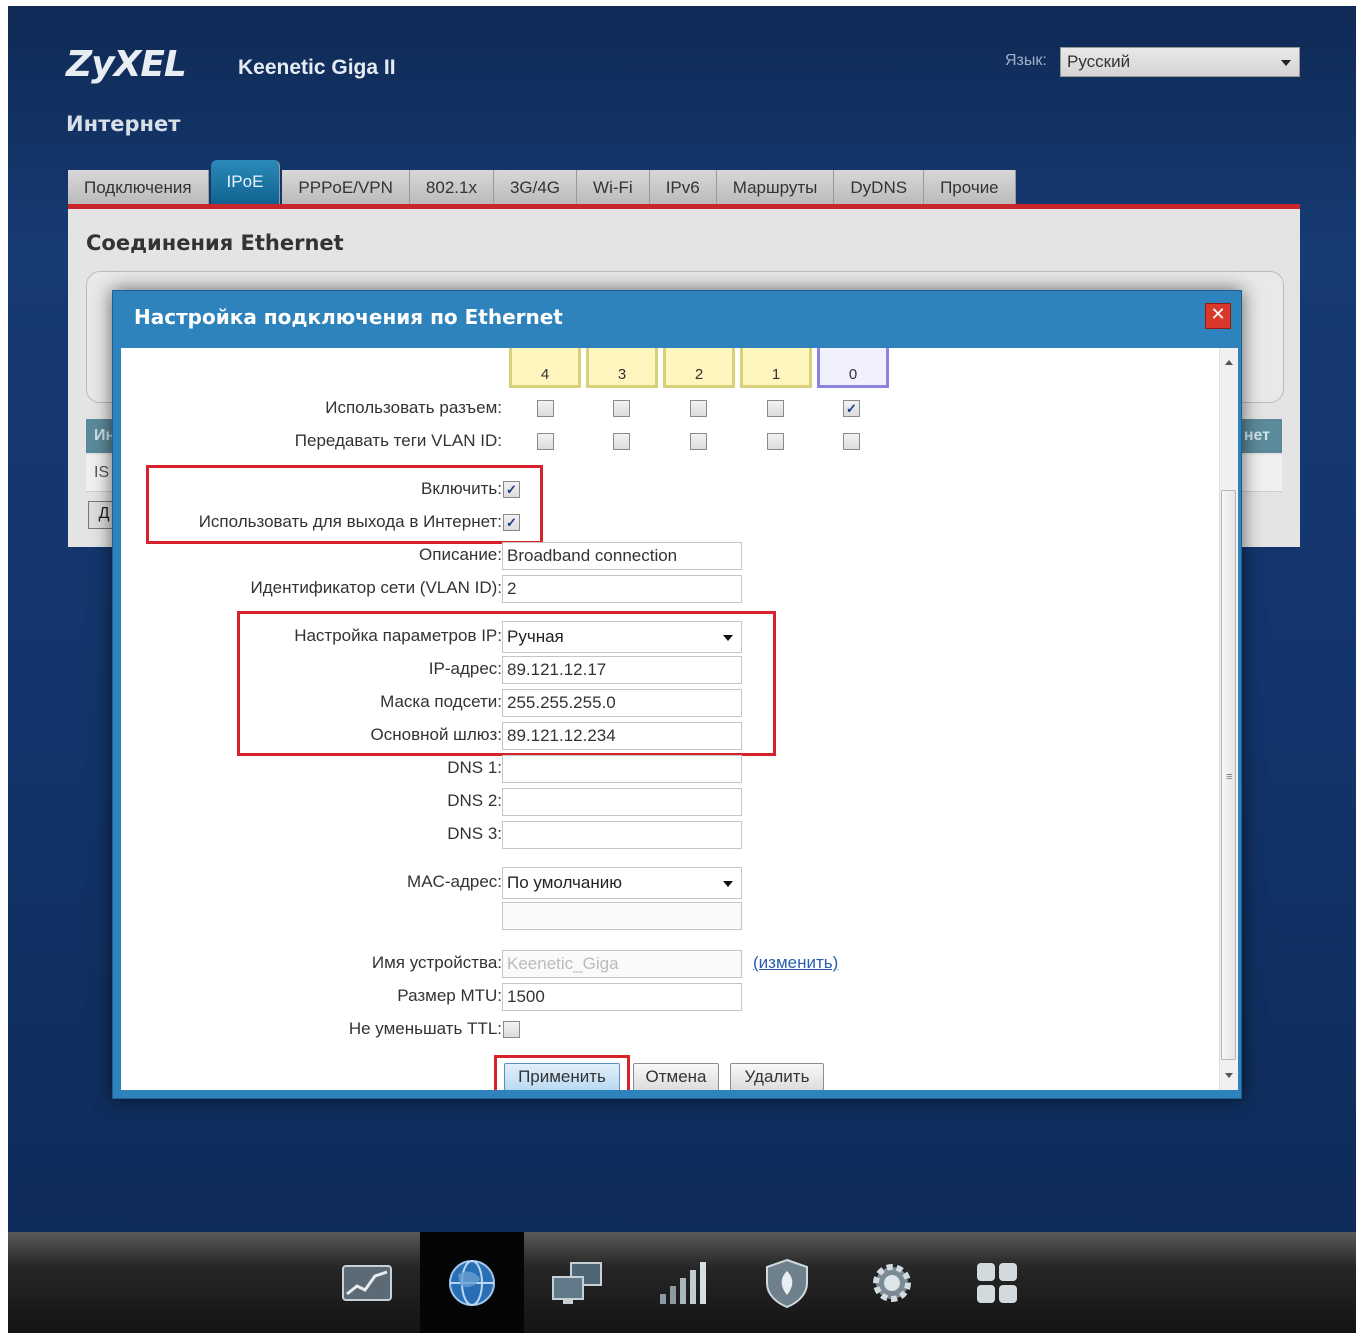 The image size is (1360, 1333). What do you see at coordinates (699, 374) in the screenshot?
I see `port-label: 2` at bounding box center [699, 374].